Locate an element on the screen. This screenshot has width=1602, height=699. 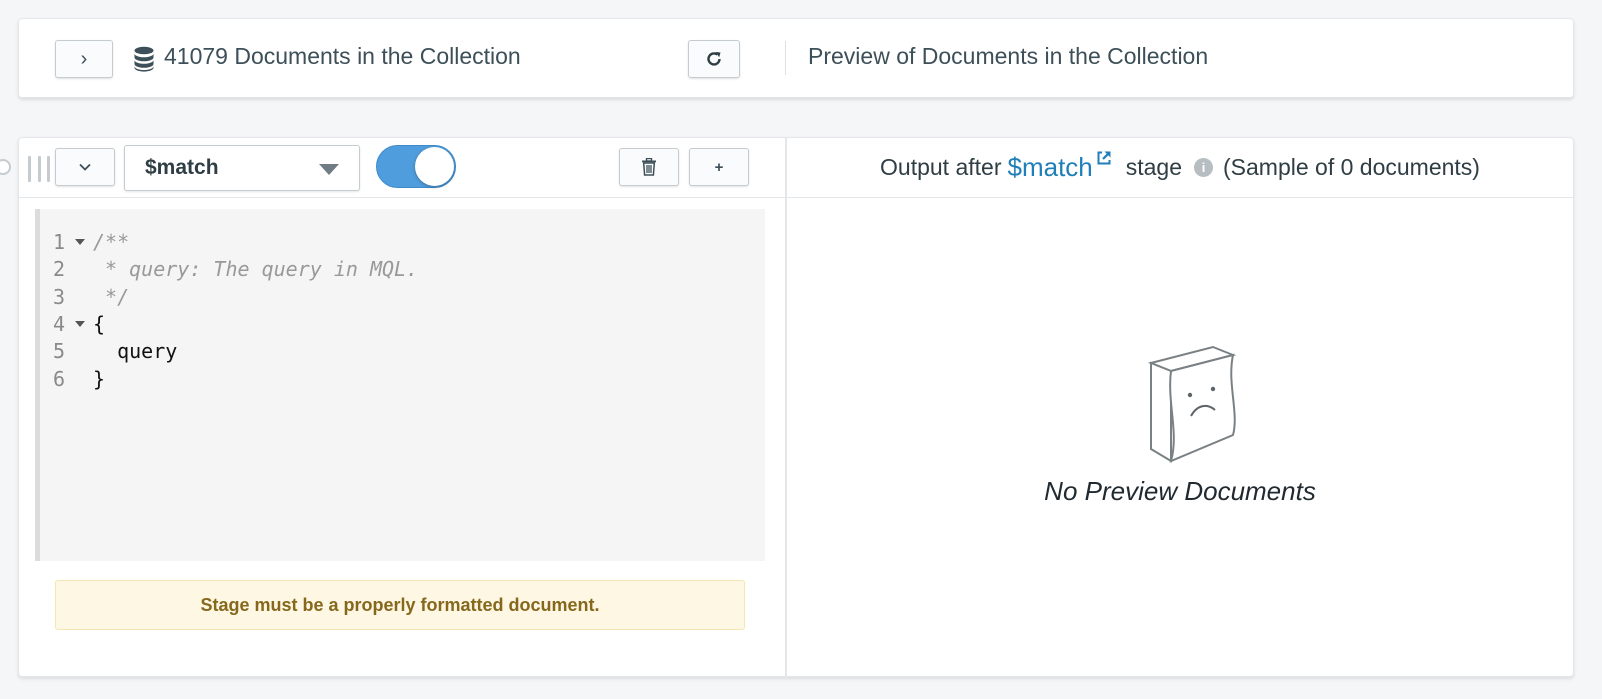
line-number: 4 is located at coordinates (59, 323).